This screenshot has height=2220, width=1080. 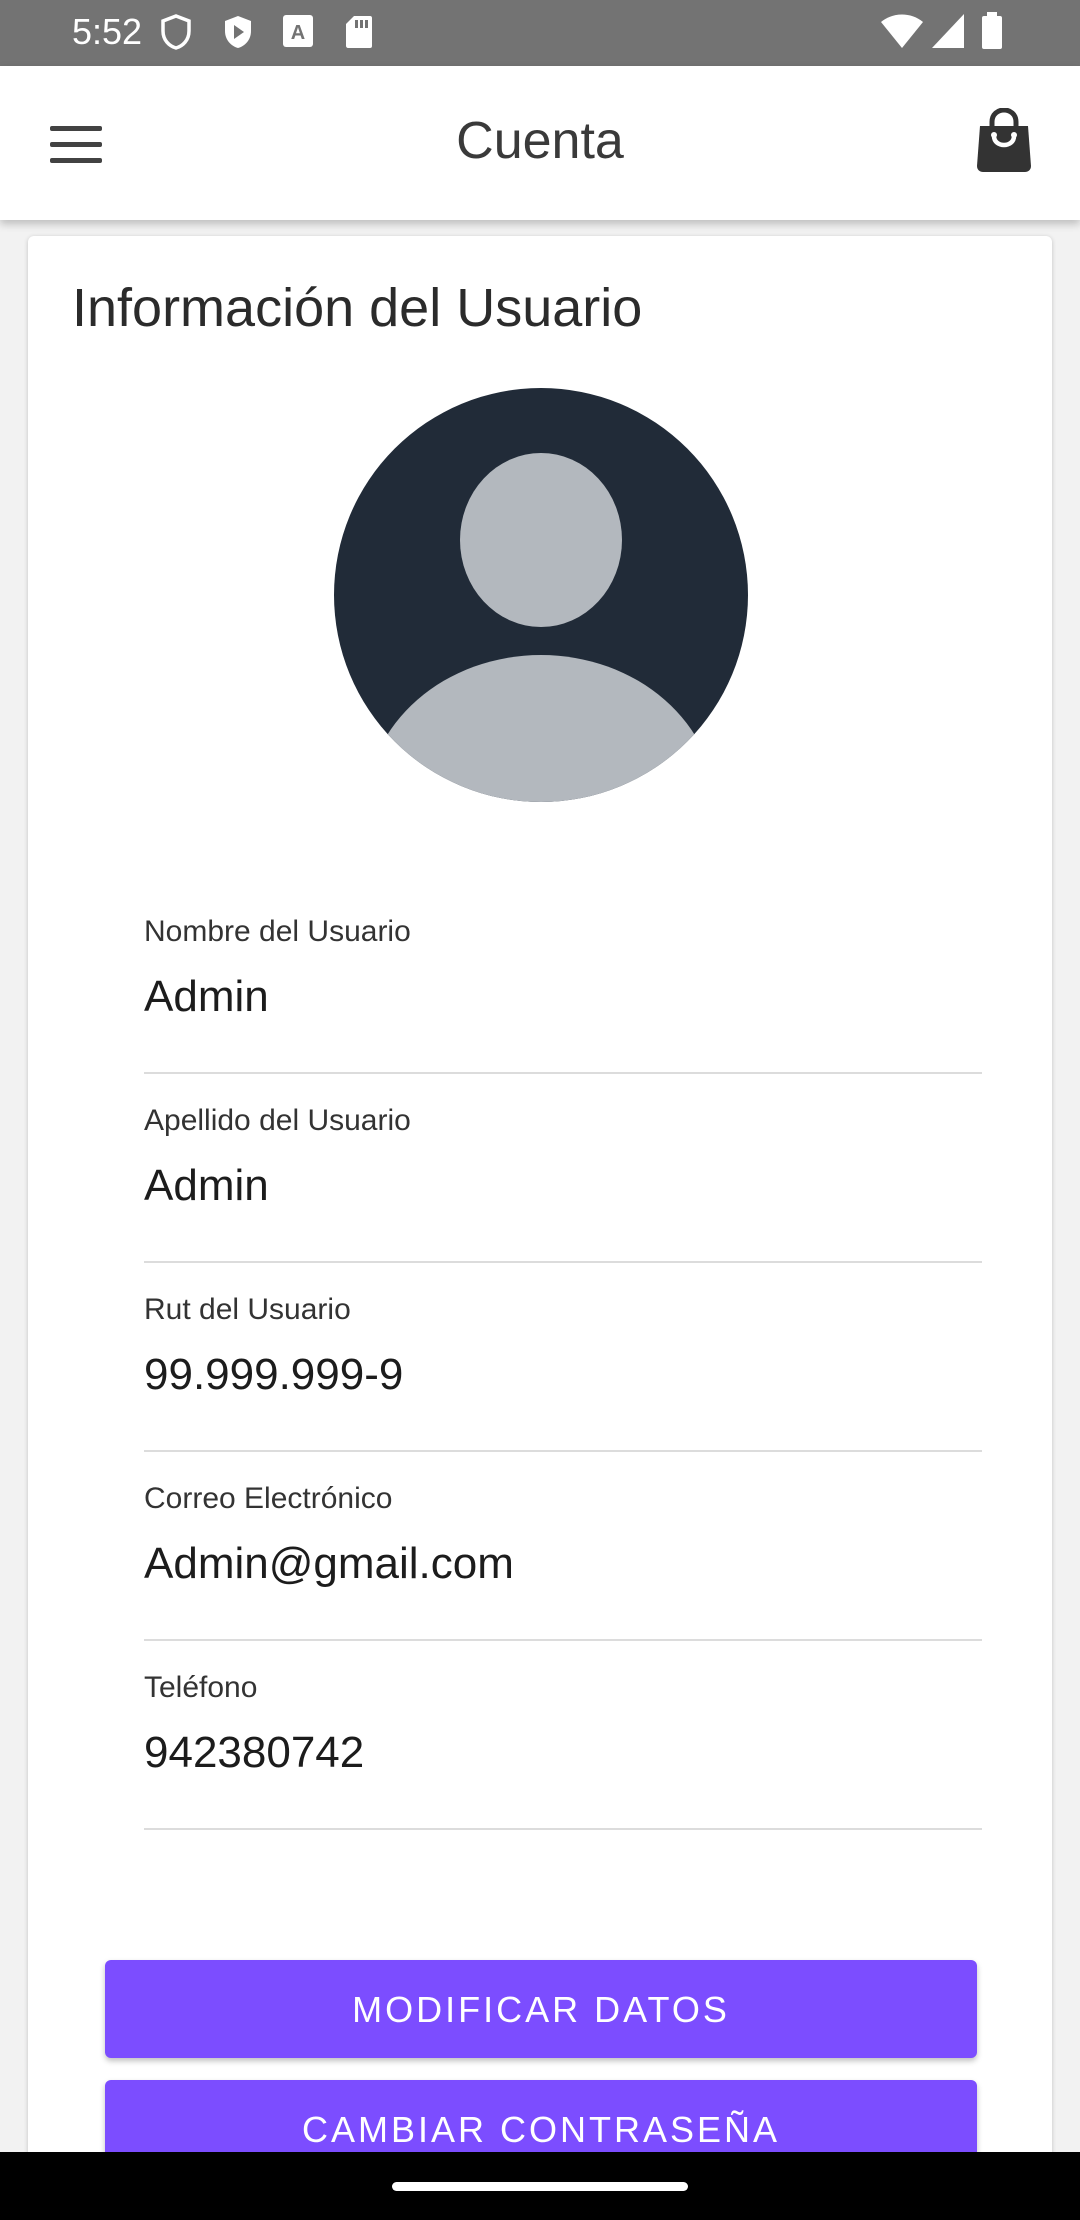 I want to click on page-title: Cuenta, so click(x=540, y=141).